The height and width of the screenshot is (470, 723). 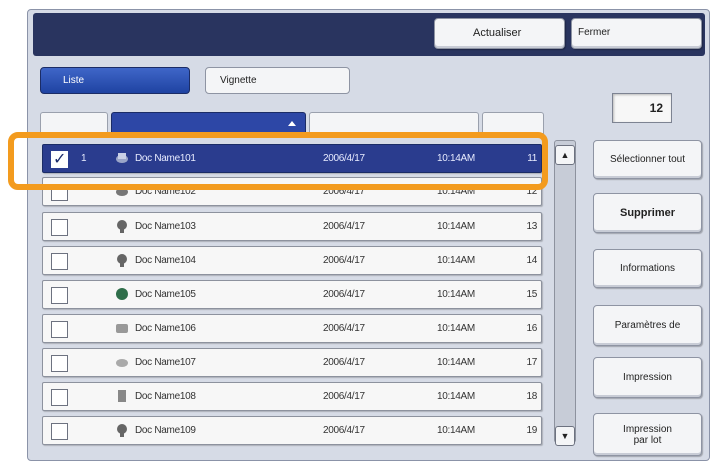 What do you see at coordinates (238, 80) in the screenshot?
I see `tab-thumbnail-label: Vignette` at bounding box center [238, 80].